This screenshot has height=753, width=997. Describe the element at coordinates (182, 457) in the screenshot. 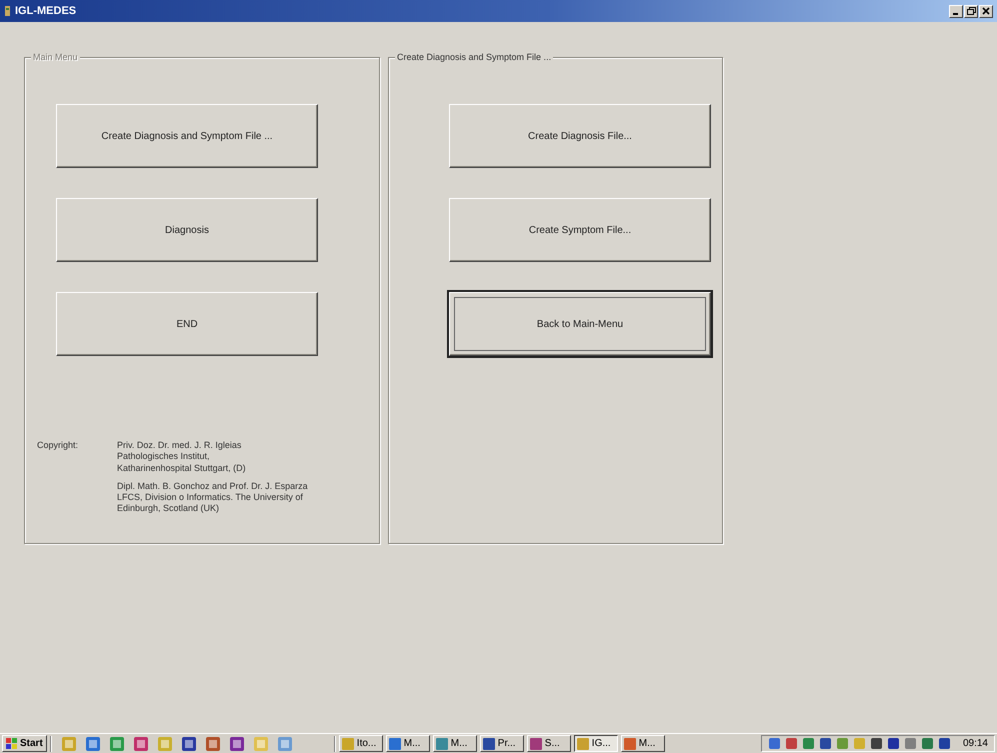

I see `copyright-text: Priv. Doz. Dr. med. J. R. Igleias Pathologisches Institut, Katharinenhospital Stuttgart, (D)` at that location.